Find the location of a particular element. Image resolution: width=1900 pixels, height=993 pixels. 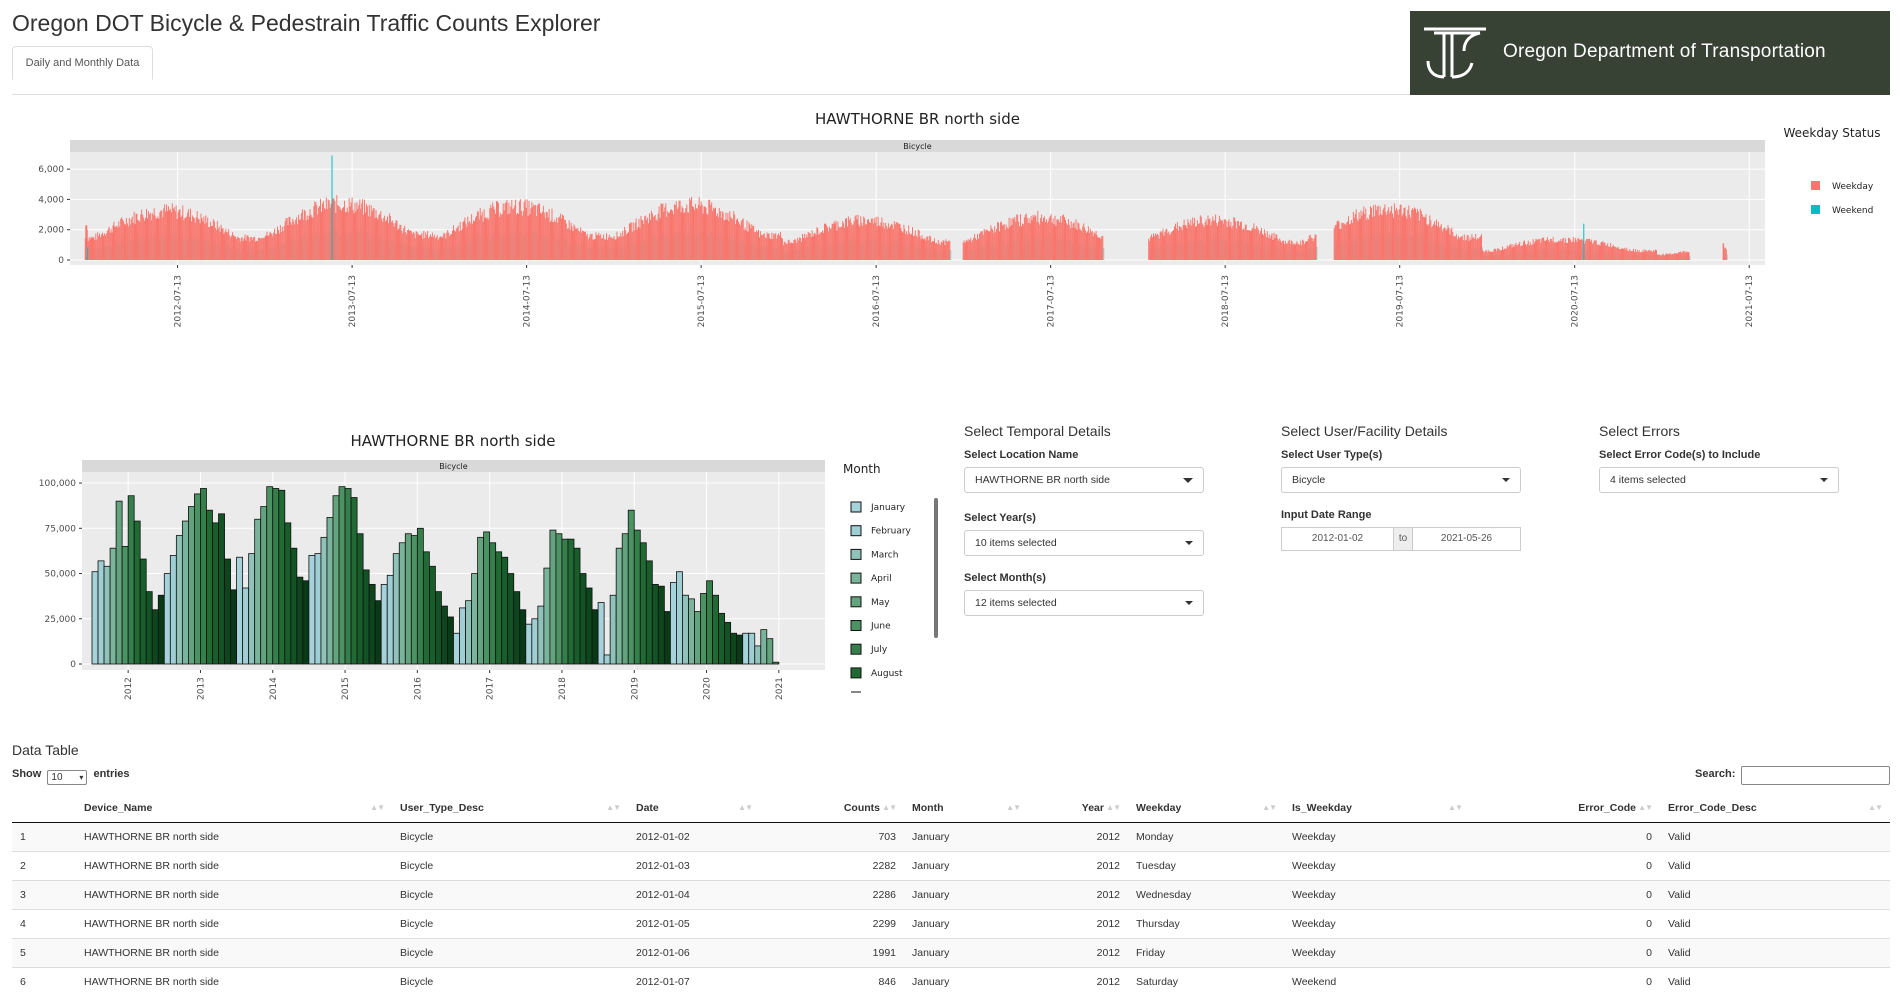

user-type-select: Bicycle is located at coordinates (1401, 480).